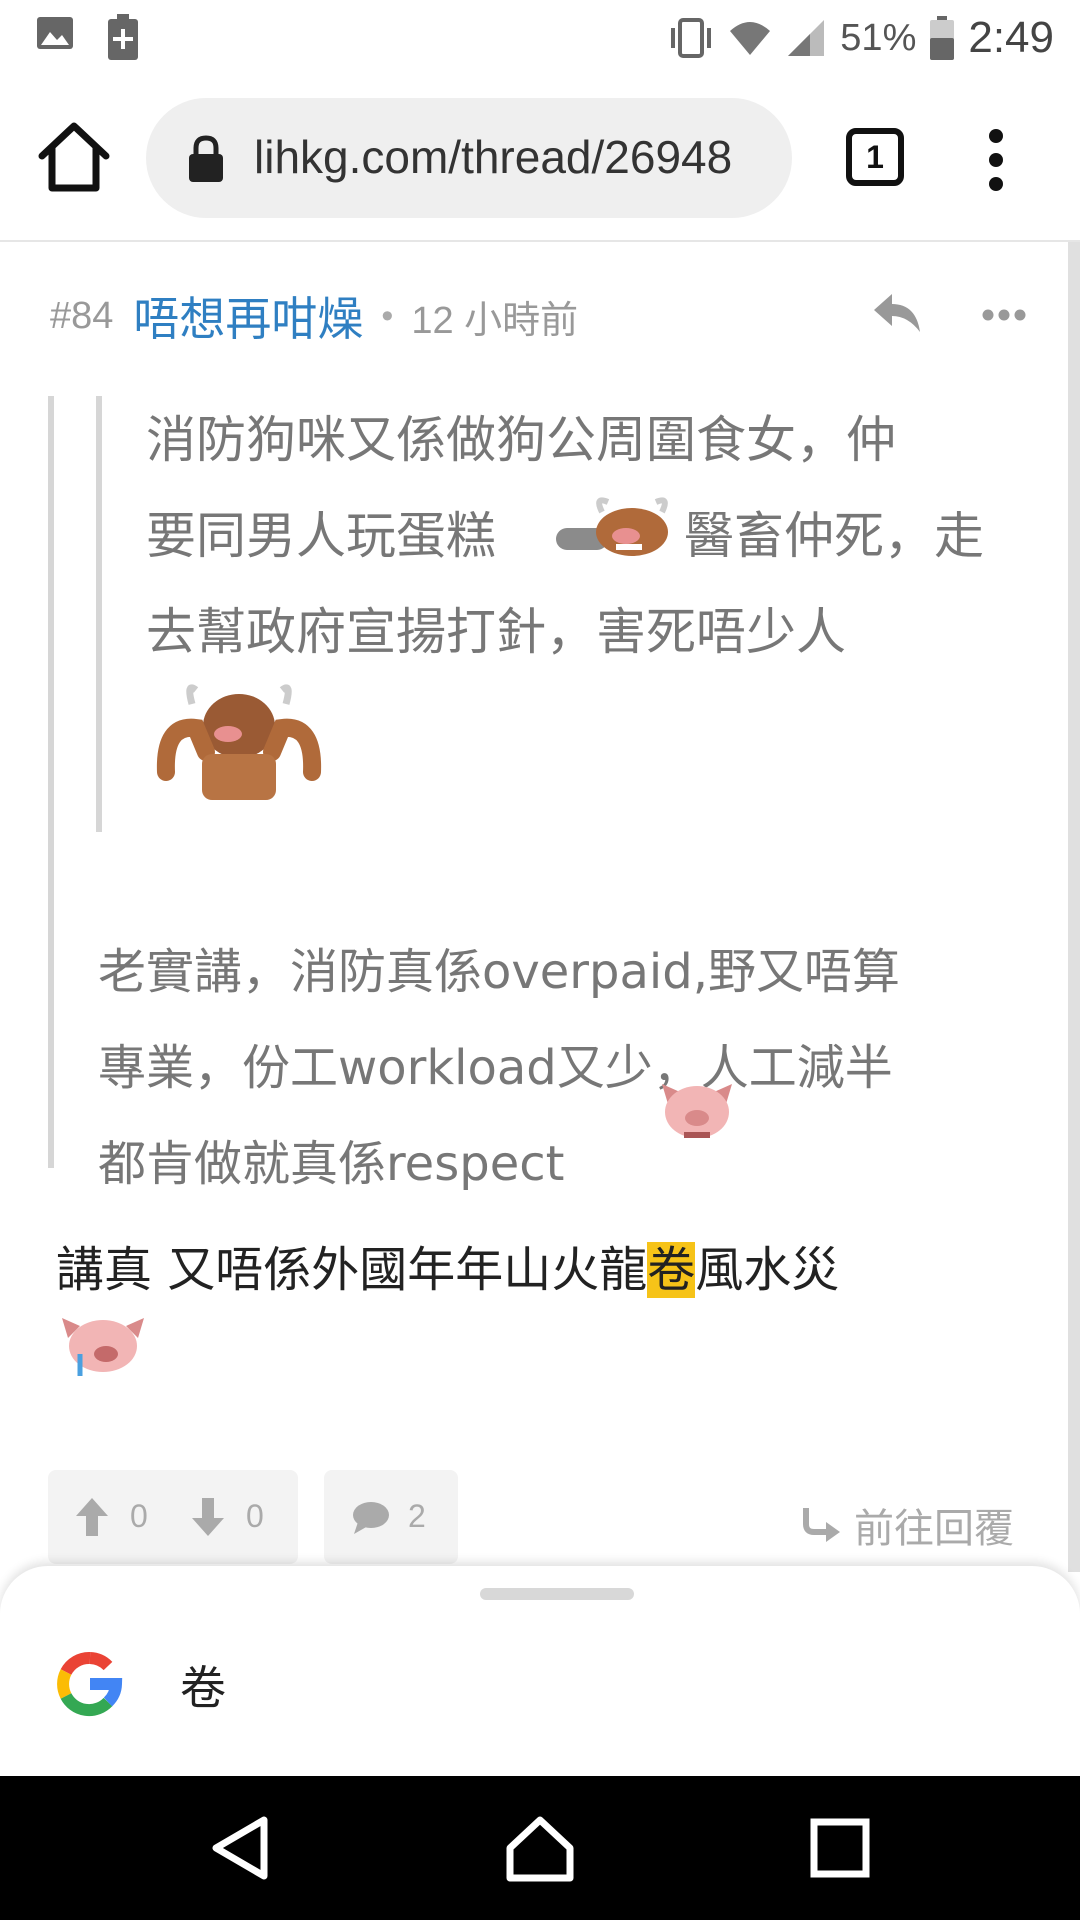 This screenshot has width=1080, height=1920. Describe the element at coordinates (331, 1164) in the screenshot. I see `quote-line: 都肯做就真係respect` at that location.